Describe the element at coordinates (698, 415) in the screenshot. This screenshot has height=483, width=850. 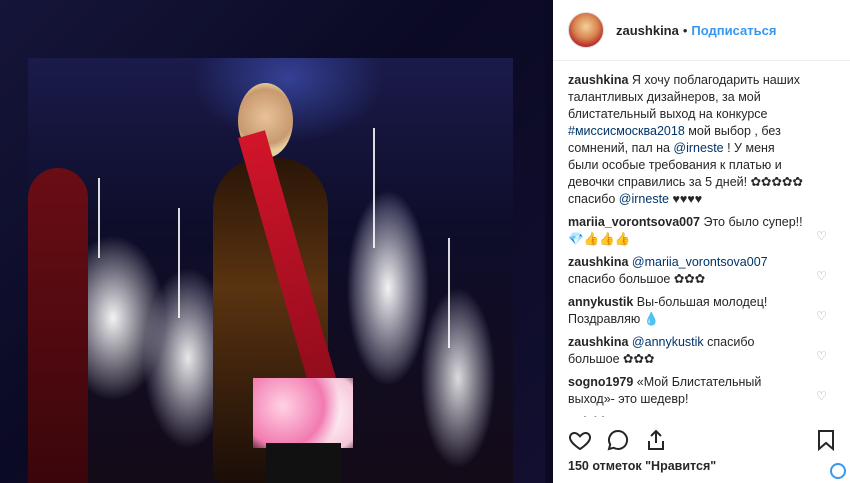
I see `list-item: tatishi147 ... ♡` at that location.